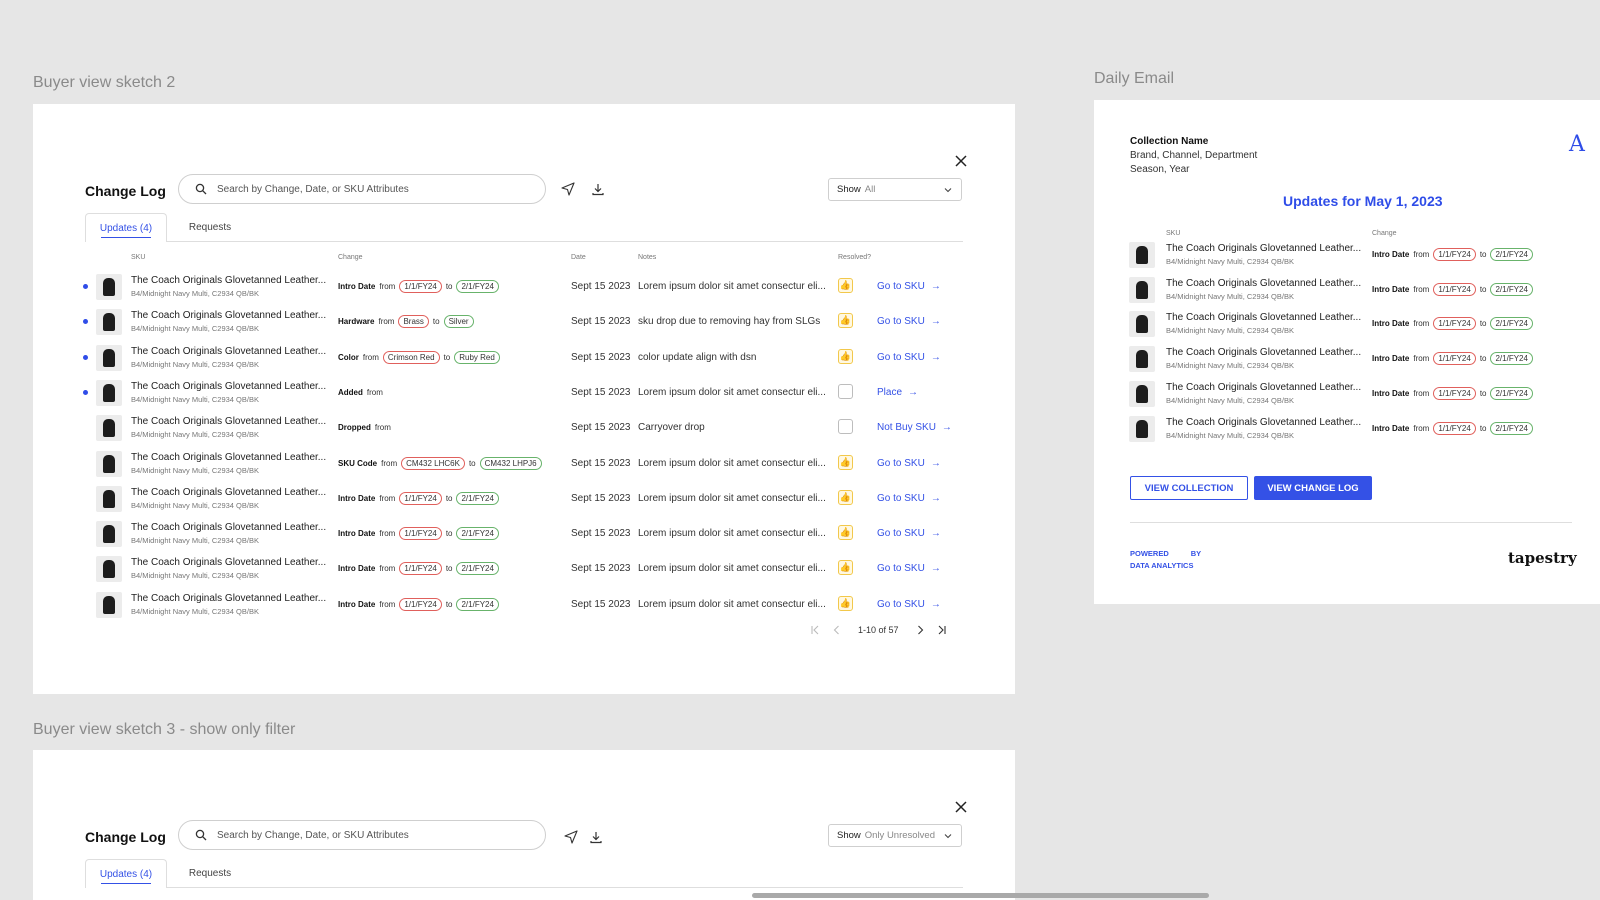 This screenshot has width=1600, height=900. I want to click on thumbs-up-icon: 👍, so click(845, 461).